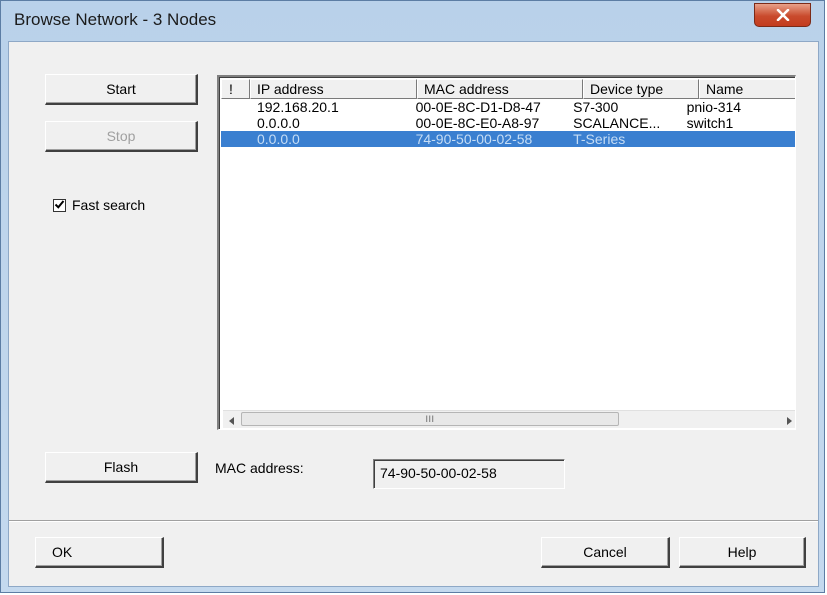 This screenshot has height=595, width=827. I want to click on scroll-right-button, so click(787, 419).